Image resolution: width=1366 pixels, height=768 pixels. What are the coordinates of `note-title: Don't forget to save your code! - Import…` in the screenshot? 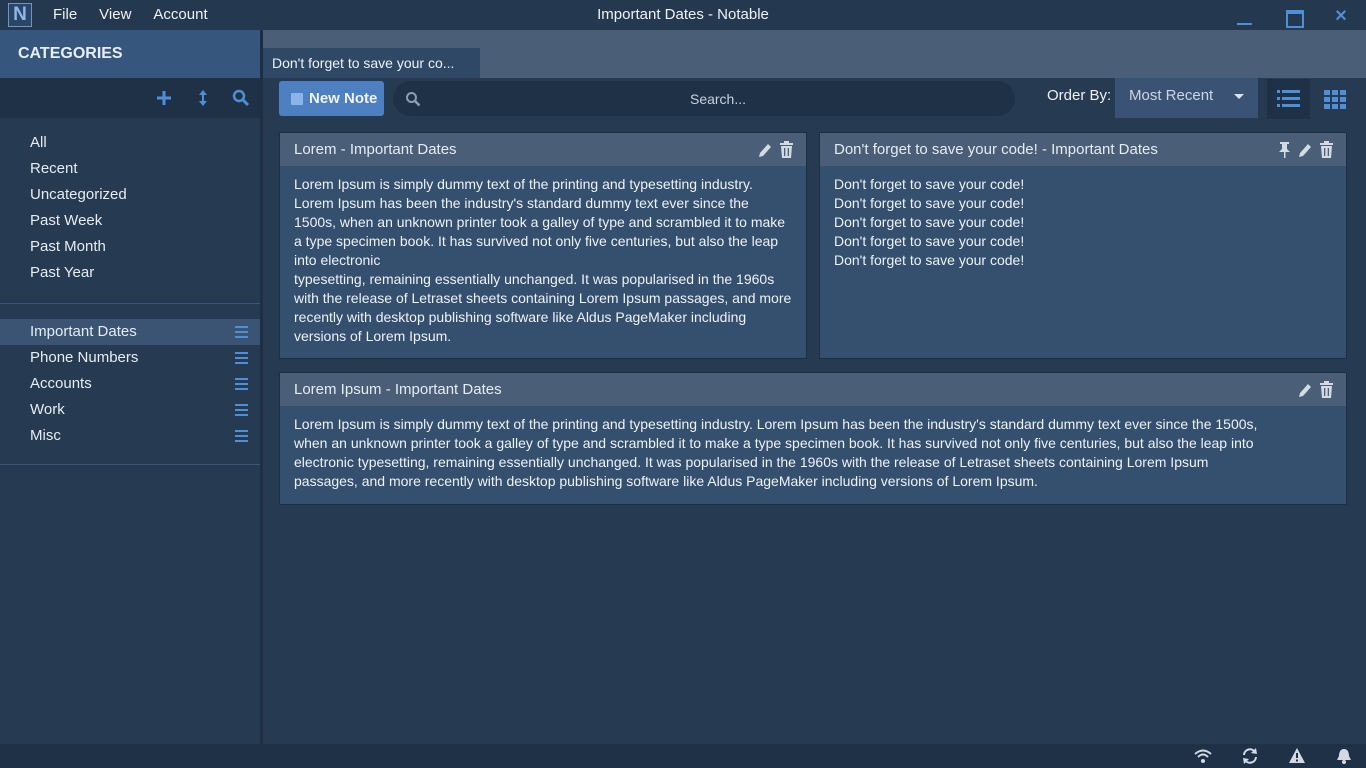 It's located at (996, 149).